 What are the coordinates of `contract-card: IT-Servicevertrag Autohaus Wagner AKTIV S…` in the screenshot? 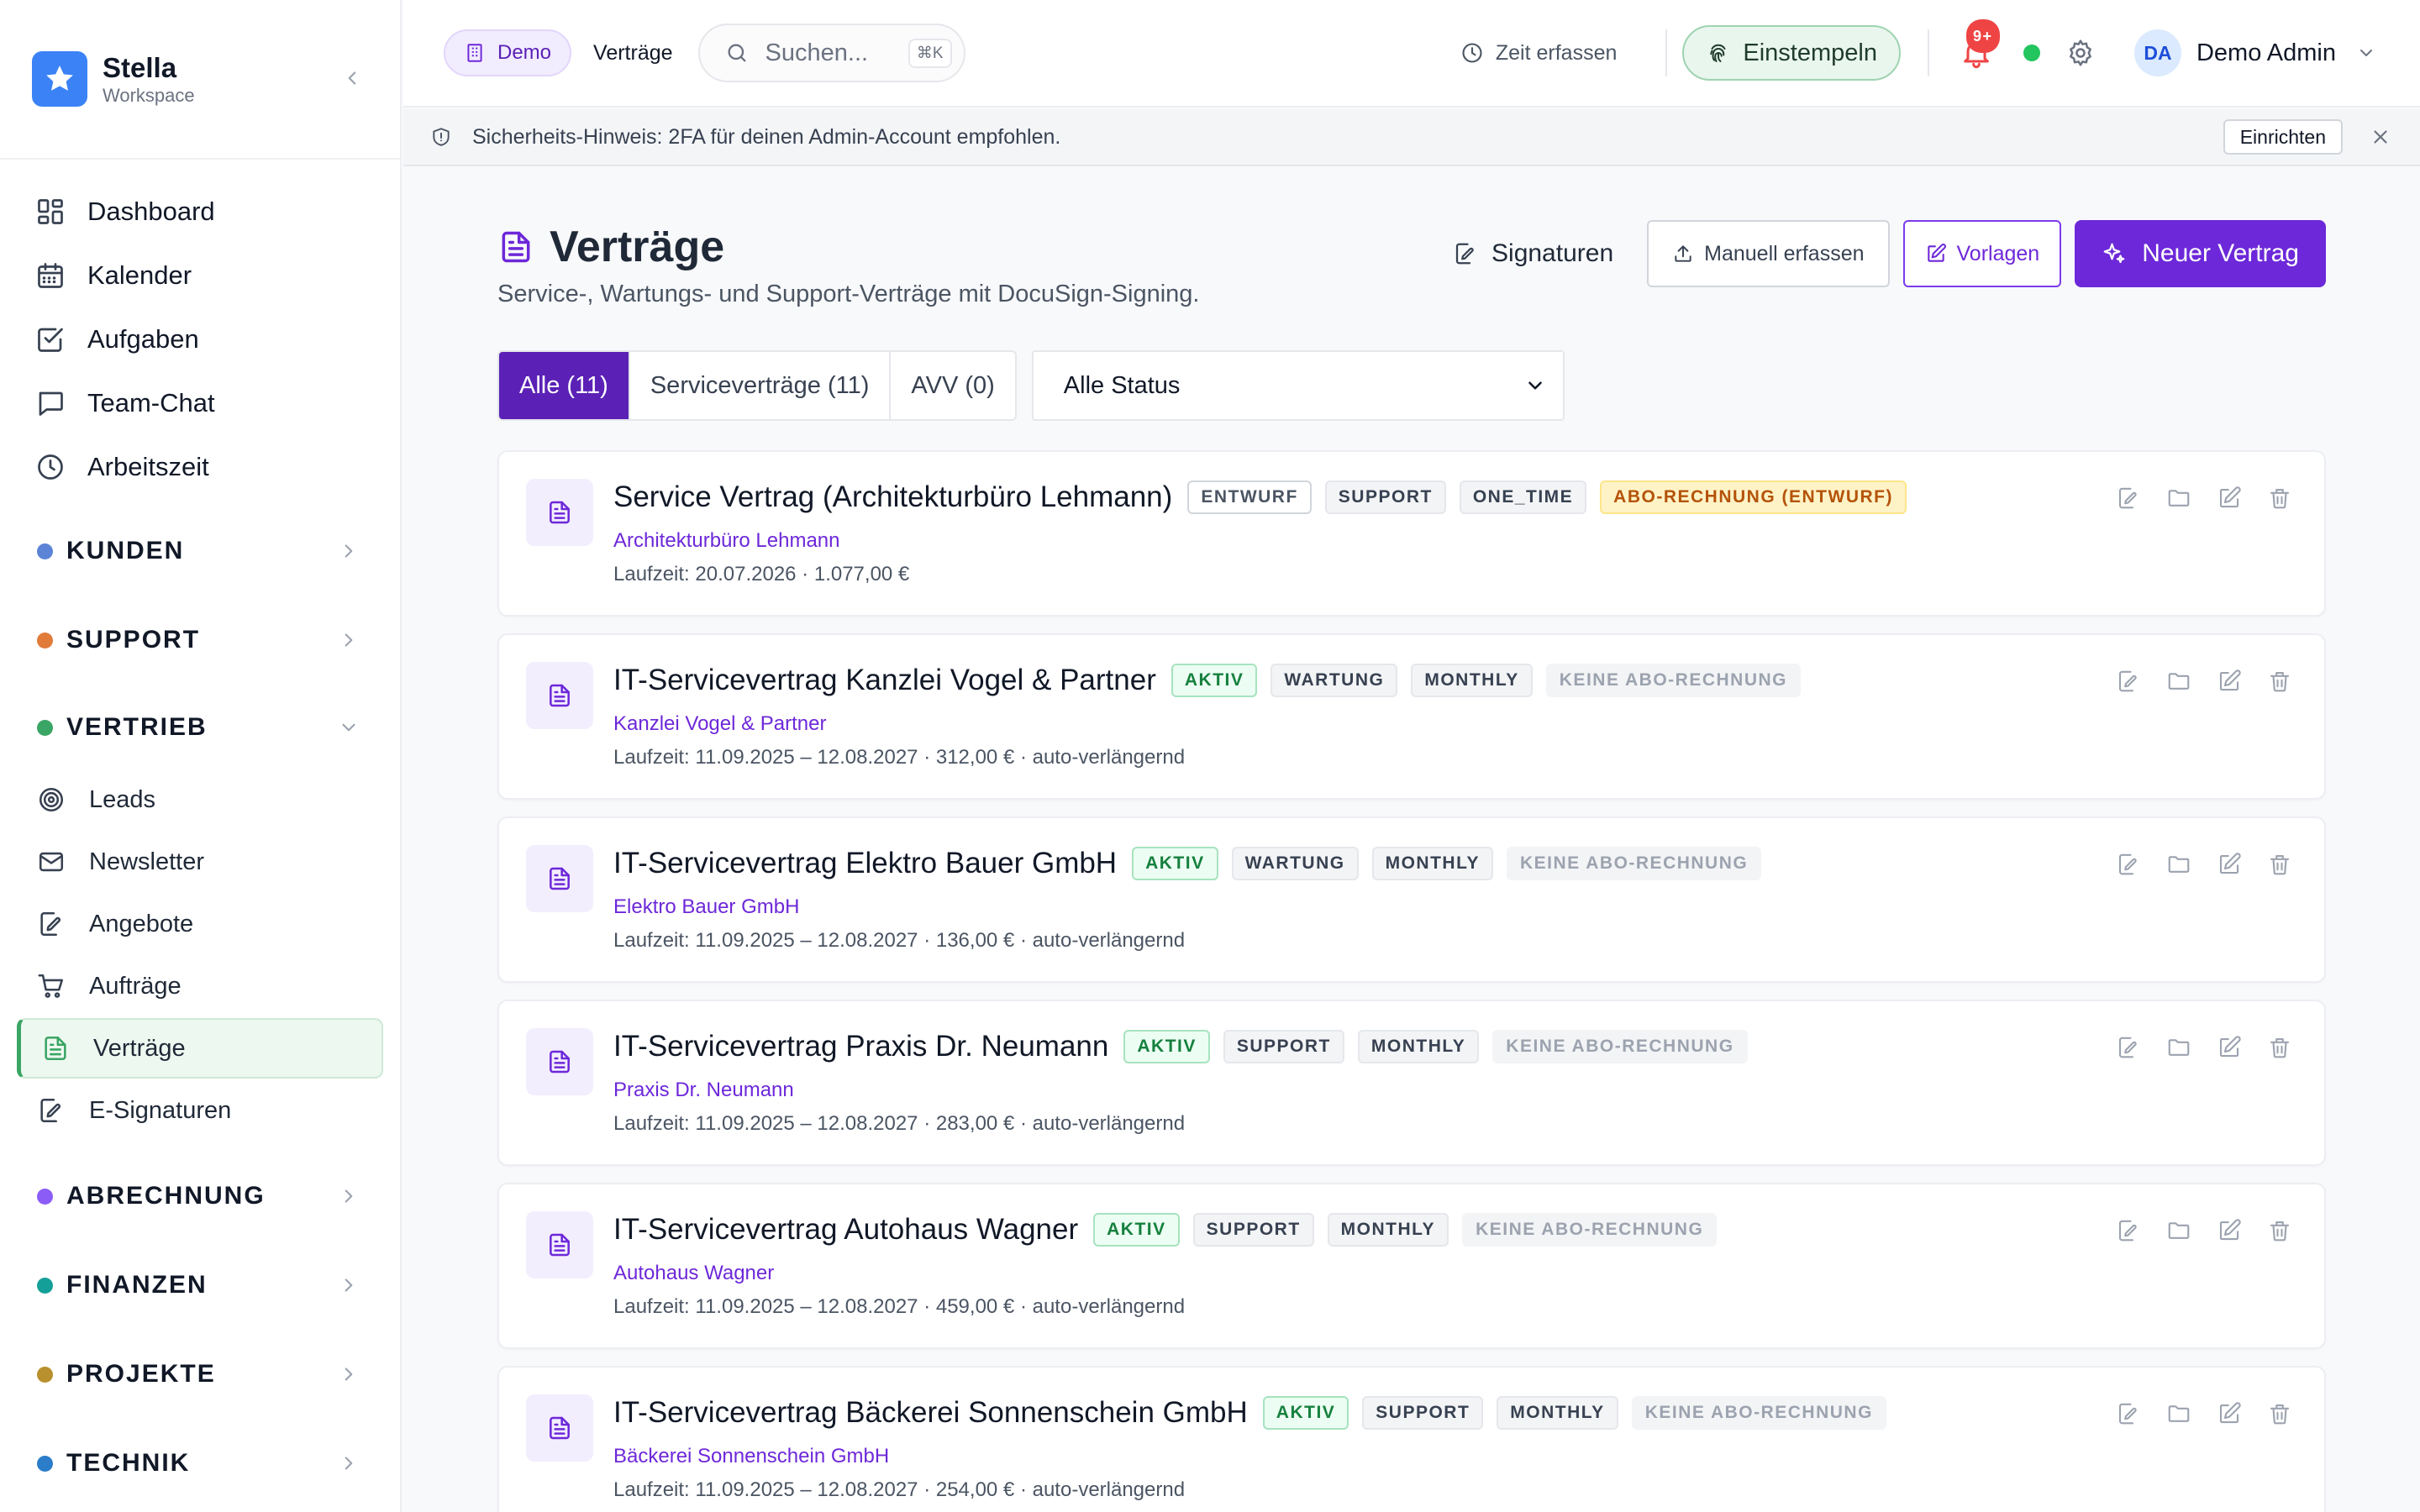 It's located at (1411, 1266).